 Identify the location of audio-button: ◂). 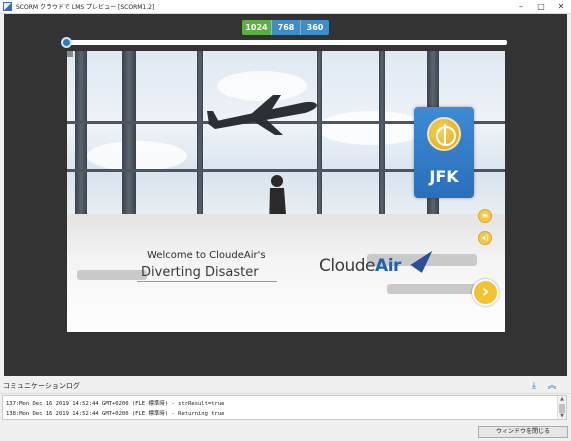
(485, 238).